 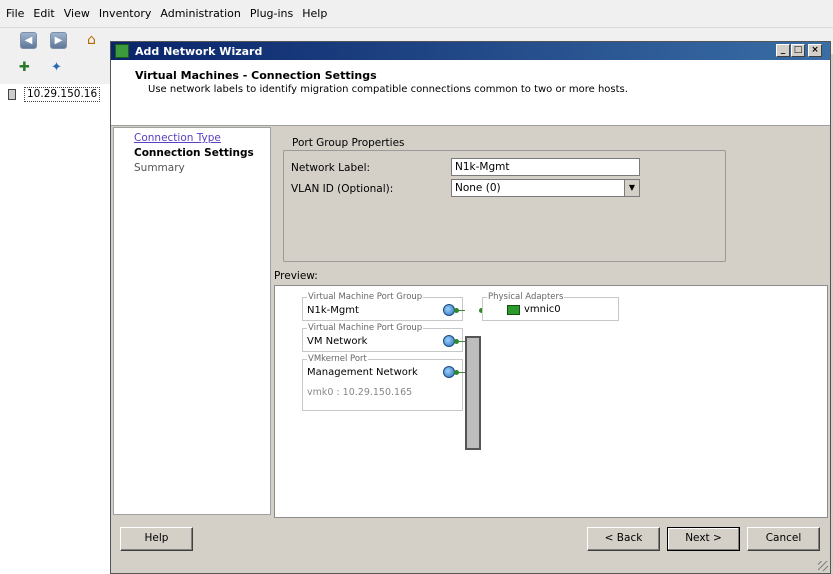 I want to click on vmkernel-address: vmk0 : 10.29.150.165, so click(x=360, y=392).